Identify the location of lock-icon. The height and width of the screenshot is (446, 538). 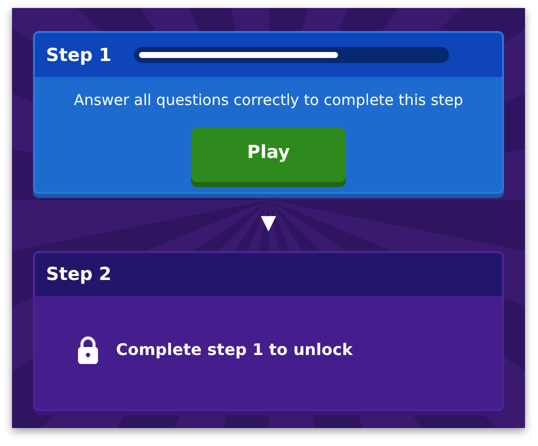
(88, 350).